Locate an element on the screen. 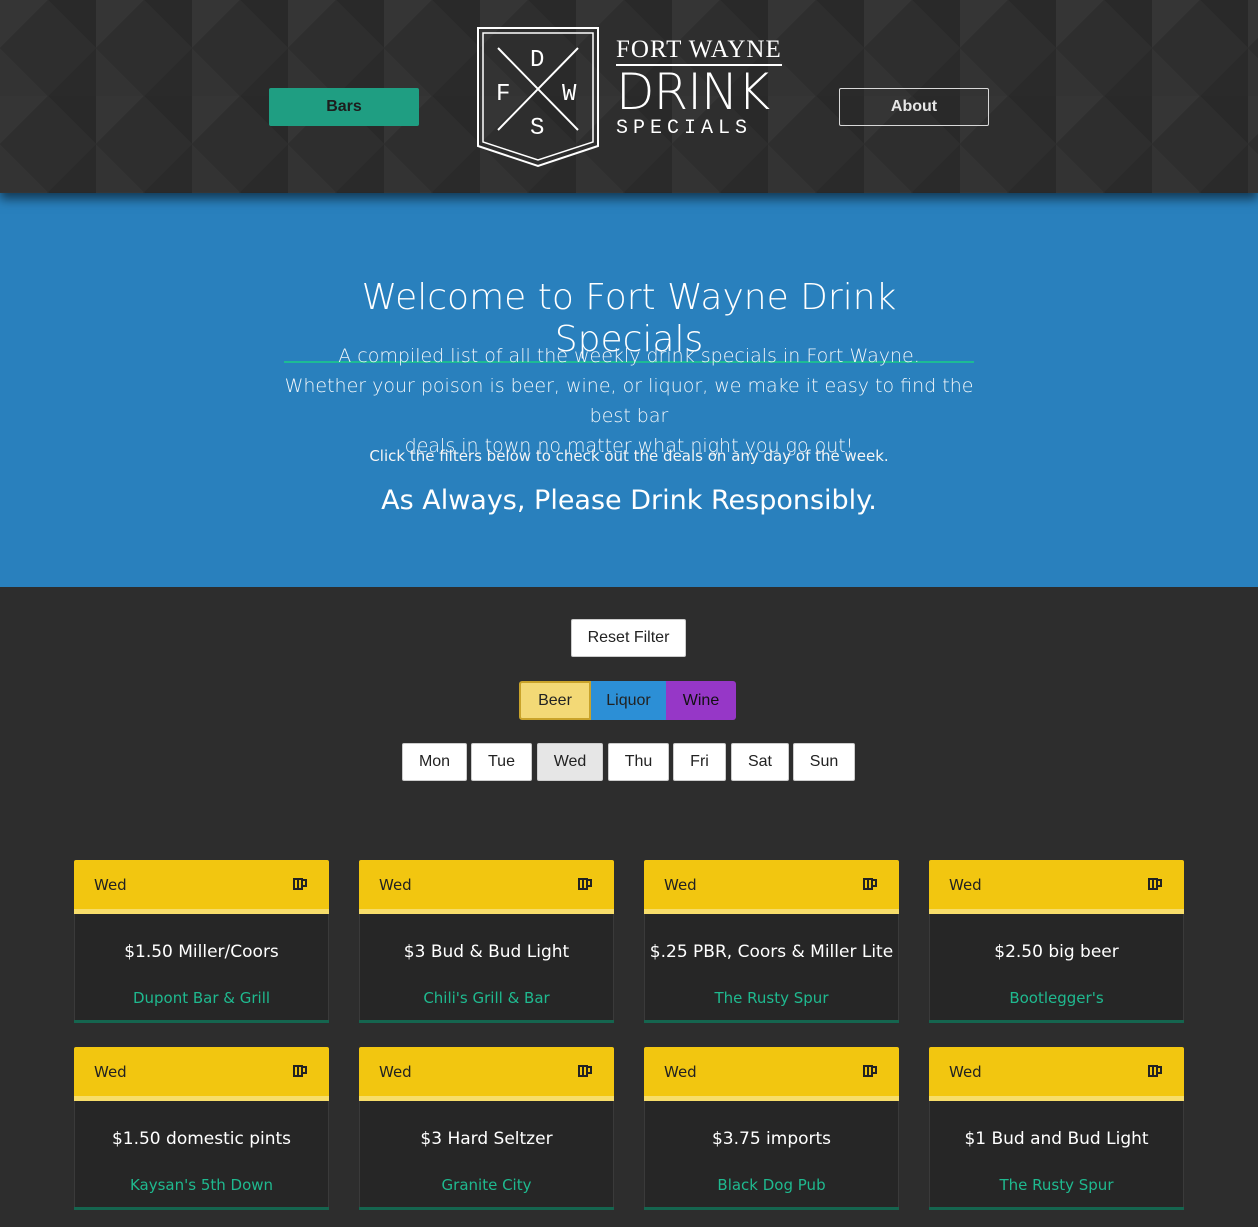  card-deal: $3.75 imports is located at coordinates (771, 1139).